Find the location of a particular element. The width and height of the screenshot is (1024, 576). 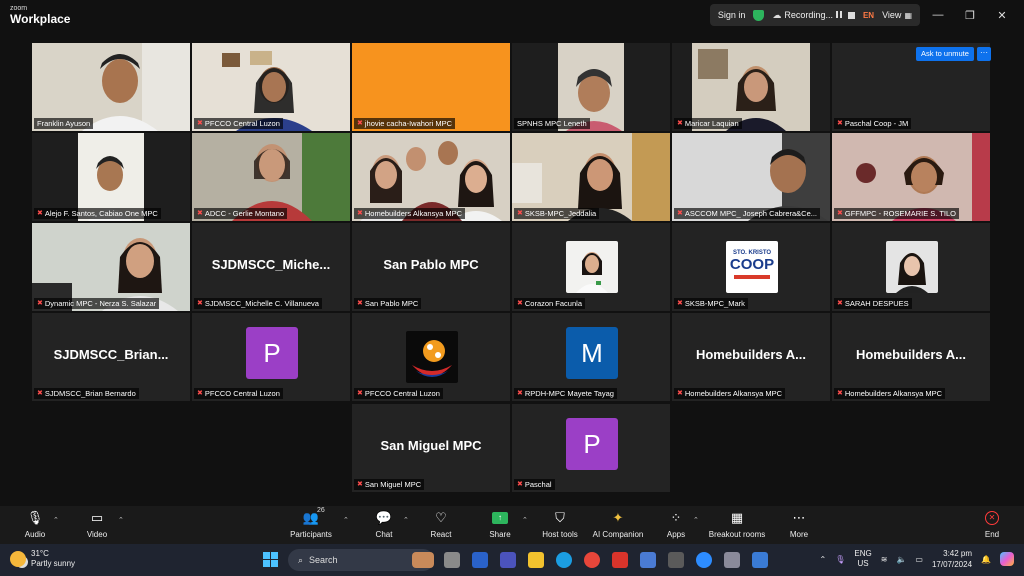

pause-recording-icon is located at coordinates (839, 15).